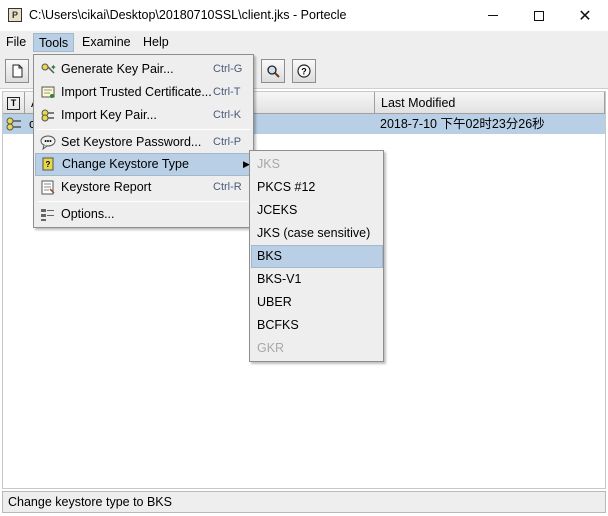 The height and width of the screenshot is (516, 608). What do you see at coordinates (228, 69) in the screenshot?
I see `menu-item-accelerator: Ctrl-G` at bounding box center [228, 69].